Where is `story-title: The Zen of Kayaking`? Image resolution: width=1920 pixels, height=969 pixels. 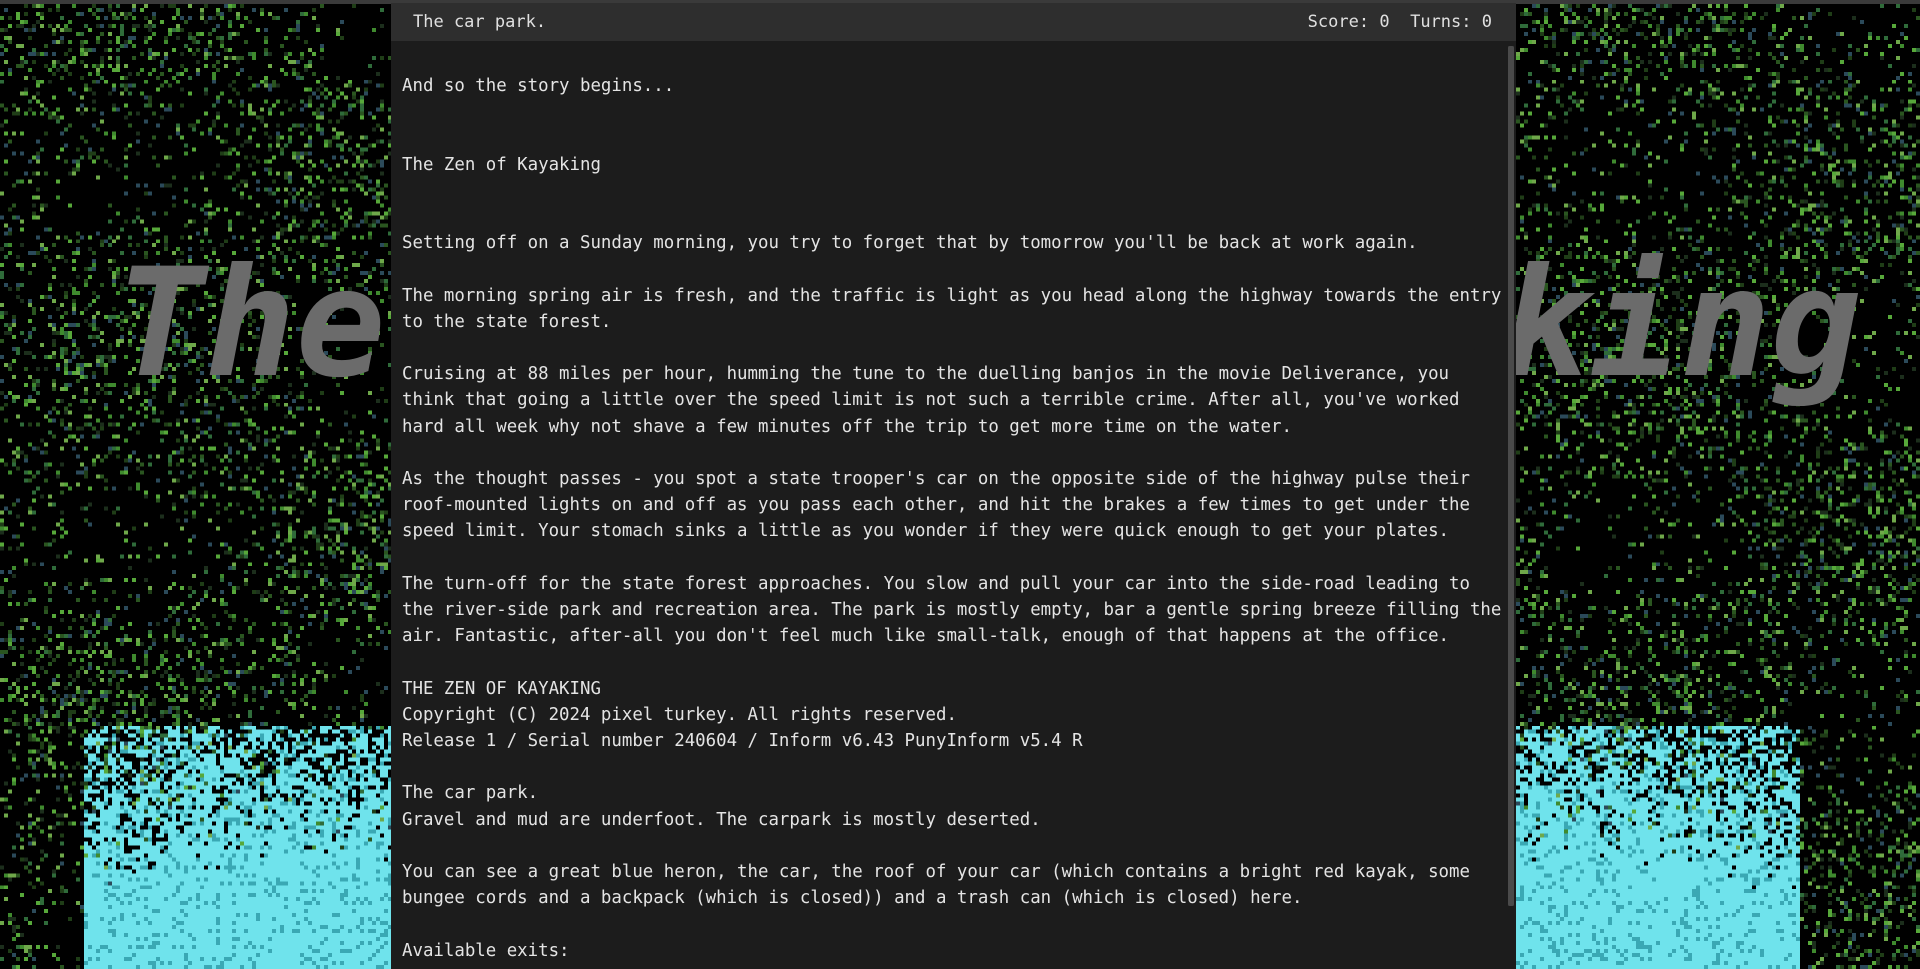
story-title: The Zen of Kayaking is located at coordinates (501, 164).